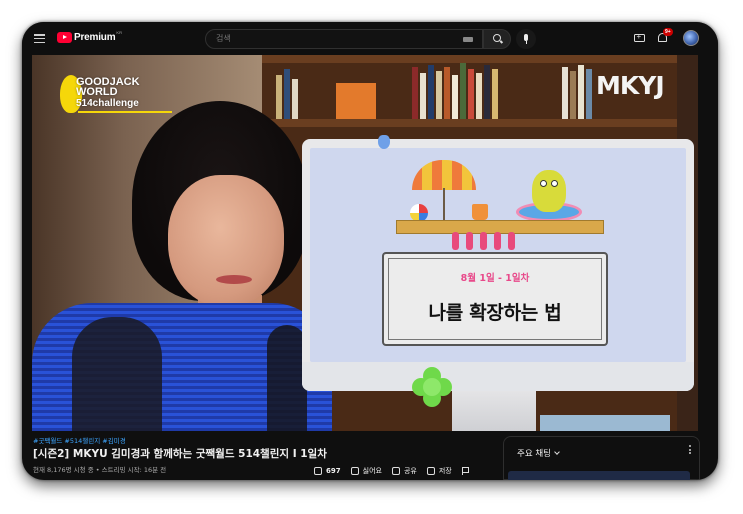 The height and width of the screenshot is (514, 743). Describe the element at coordinates (331, 38) in the screenshot. I see `search-input` at that location.